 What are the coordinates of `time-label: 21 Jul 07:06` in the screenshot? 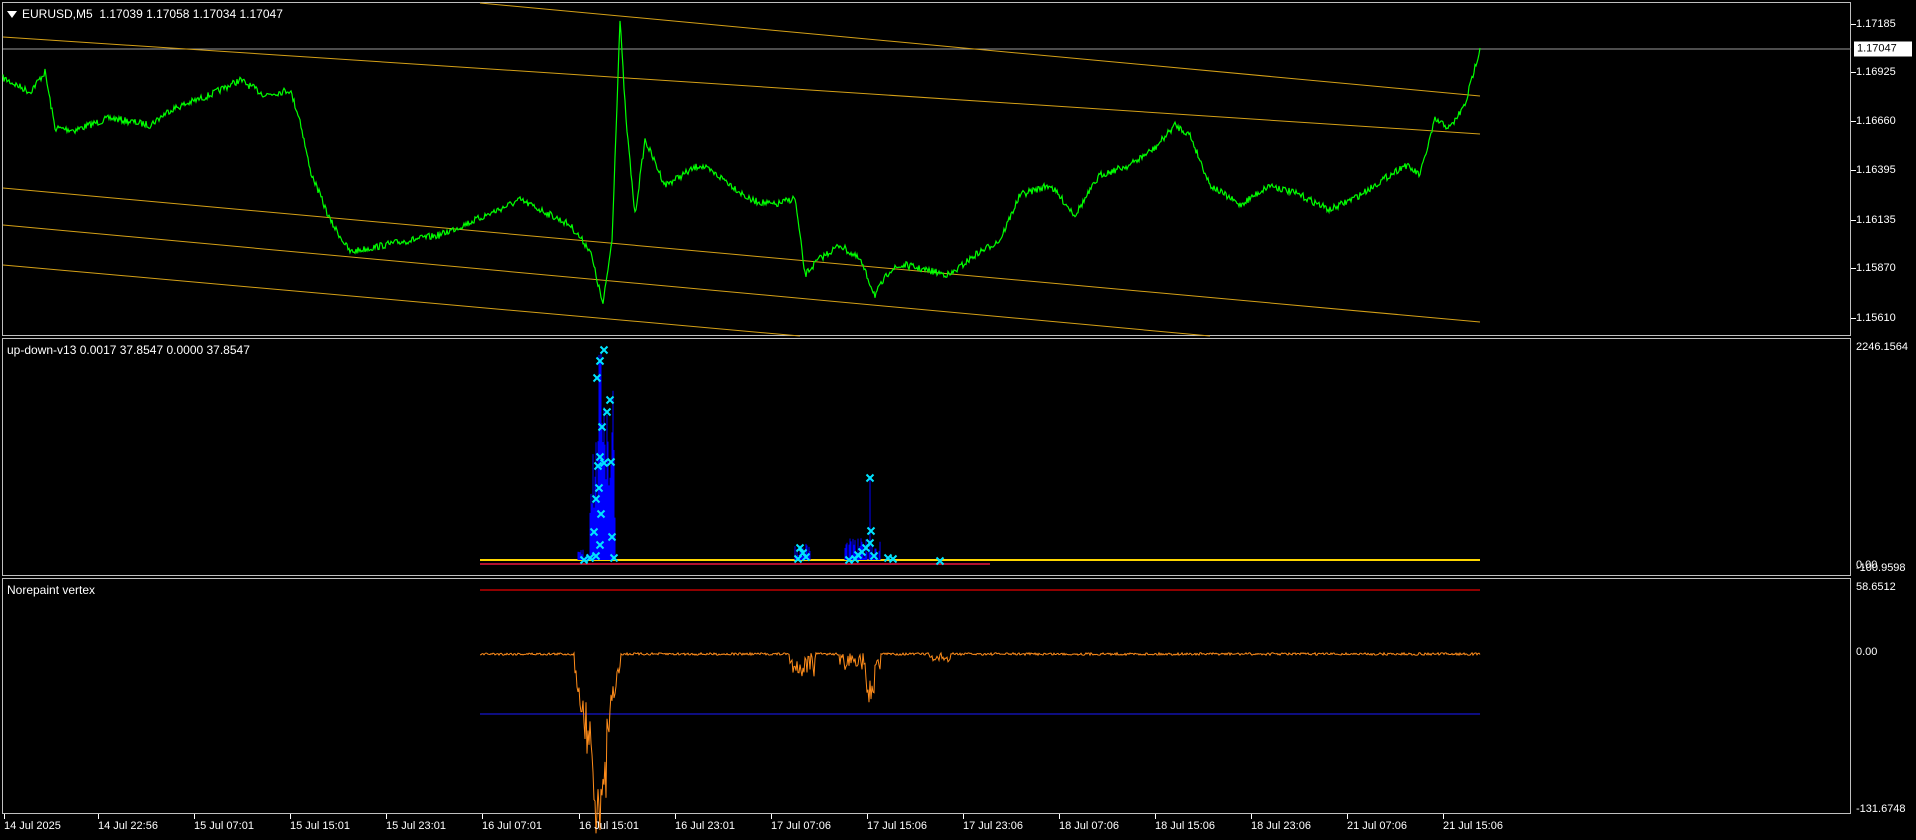 It's located at (1377, 826).